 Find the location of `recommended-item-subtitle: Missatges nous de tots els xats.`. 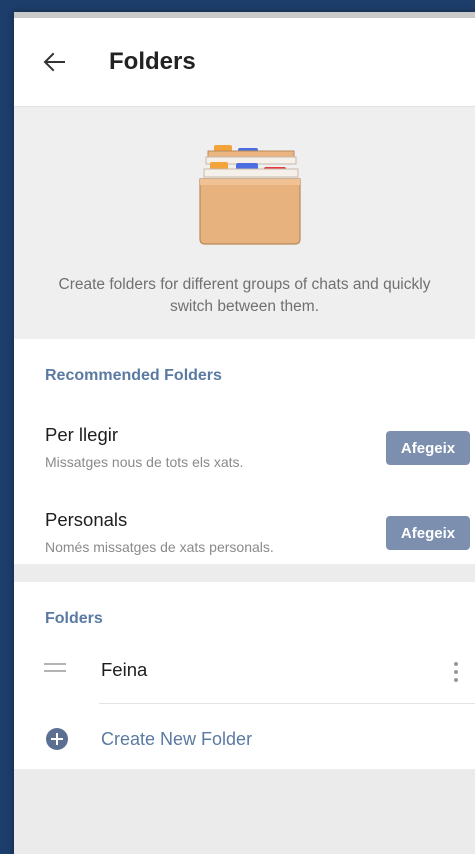

recommended-item-subtitle: Missatges nous de tots els xats. is located at coordinates (144, 462).